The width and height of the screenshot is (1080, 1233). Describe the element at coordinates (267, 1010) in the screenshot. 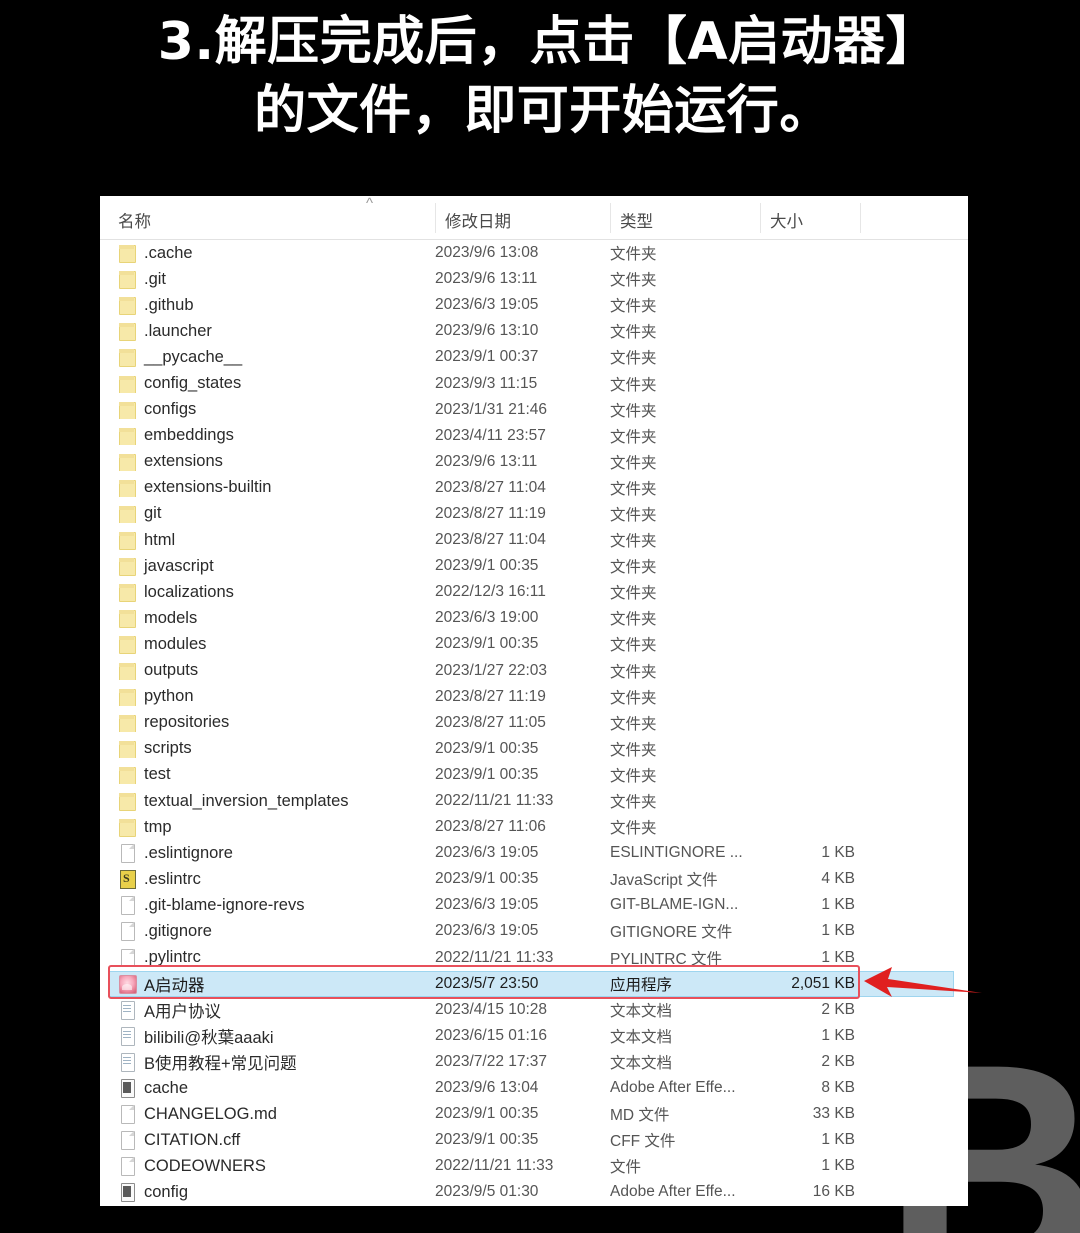

I see `cell-name: A用户协议` at that location.